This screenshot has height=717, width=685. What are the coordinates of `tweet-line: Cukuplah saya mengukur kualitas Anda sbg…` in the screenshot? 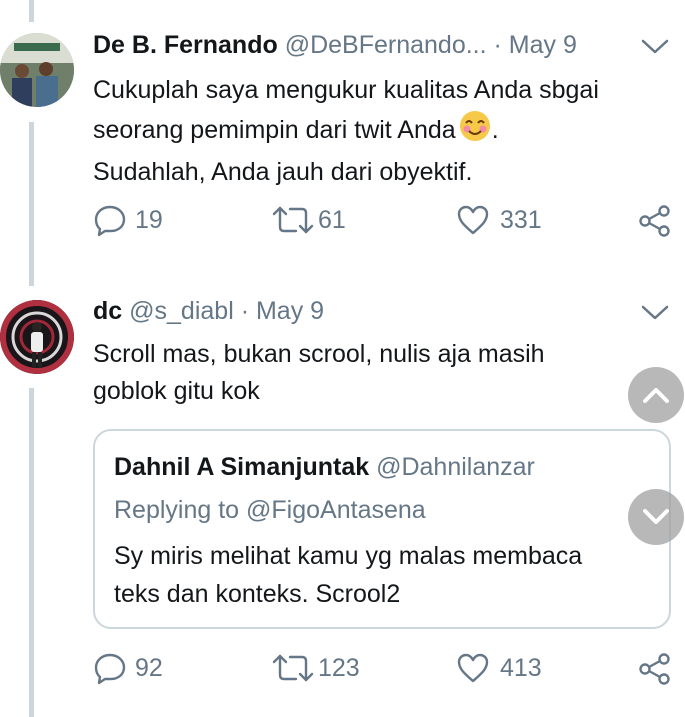 It's located at (346, 90).